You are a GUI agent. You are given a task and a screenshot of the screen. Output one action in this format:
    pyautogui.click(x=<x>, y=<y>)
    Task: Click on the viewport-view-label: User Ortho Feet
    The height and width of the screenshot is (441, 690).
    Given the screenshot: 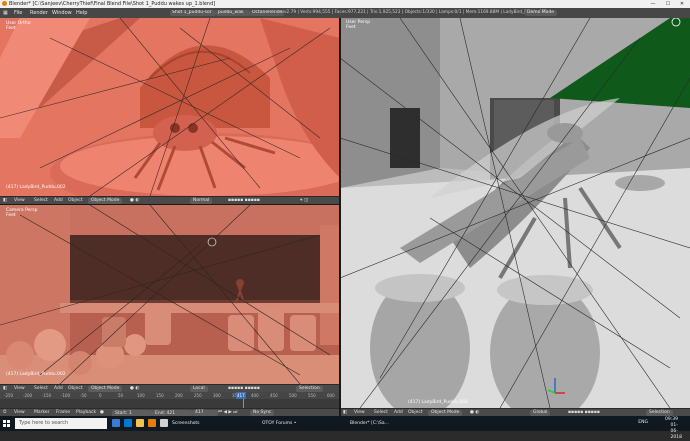 What is the action you would take?
    pyautogui.click(x=18, y=26)
    